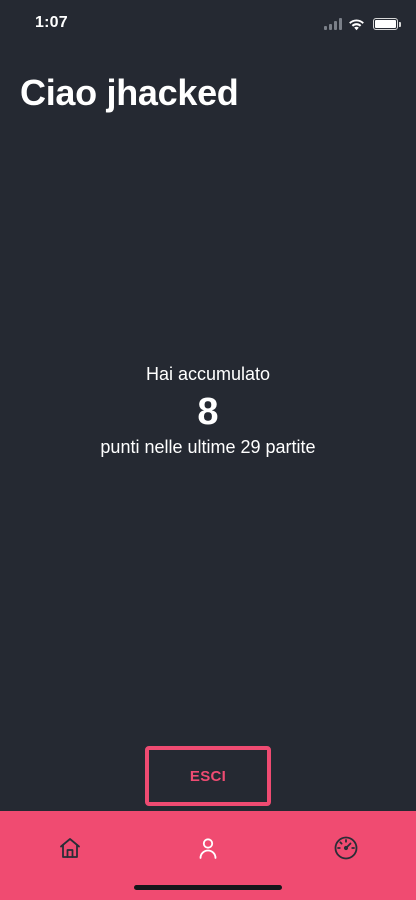 Image resolution: width=416 pixels, height=900 pixels. What do you see at coordinates (387, 24) in the screenshot?
I see `battery-icon` at bounding box center [387, 24].